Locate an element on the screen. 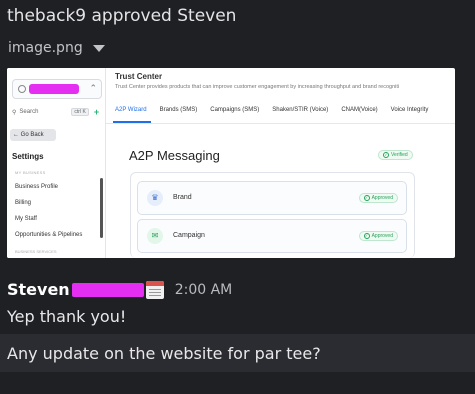  message-author: Steven is located at coordinates (38, 289).